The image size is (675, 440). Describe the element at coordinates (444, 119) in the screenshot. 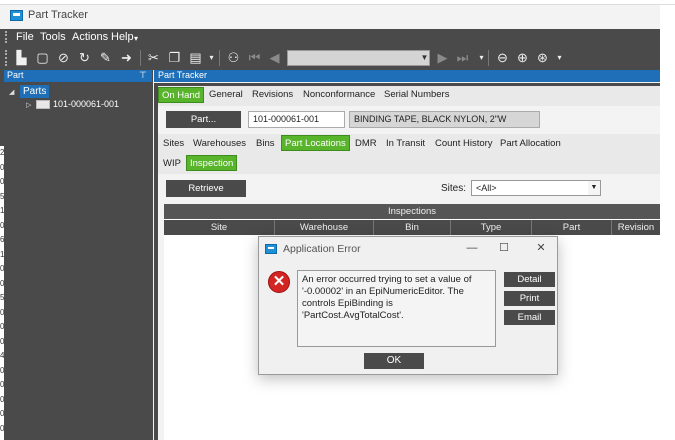

I see `part-description-field: BINDING TAPE, BLACK NYLON, 2"W` at that location.